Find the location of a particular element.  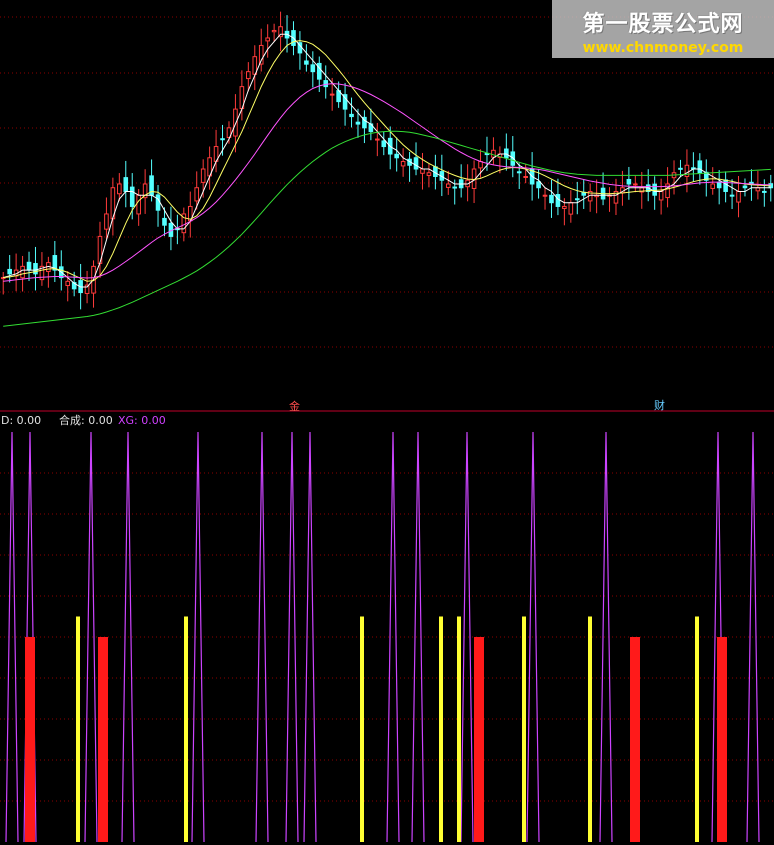

hecheng-value-label: 合成: 0.00 is located at coordinates (86, 420).